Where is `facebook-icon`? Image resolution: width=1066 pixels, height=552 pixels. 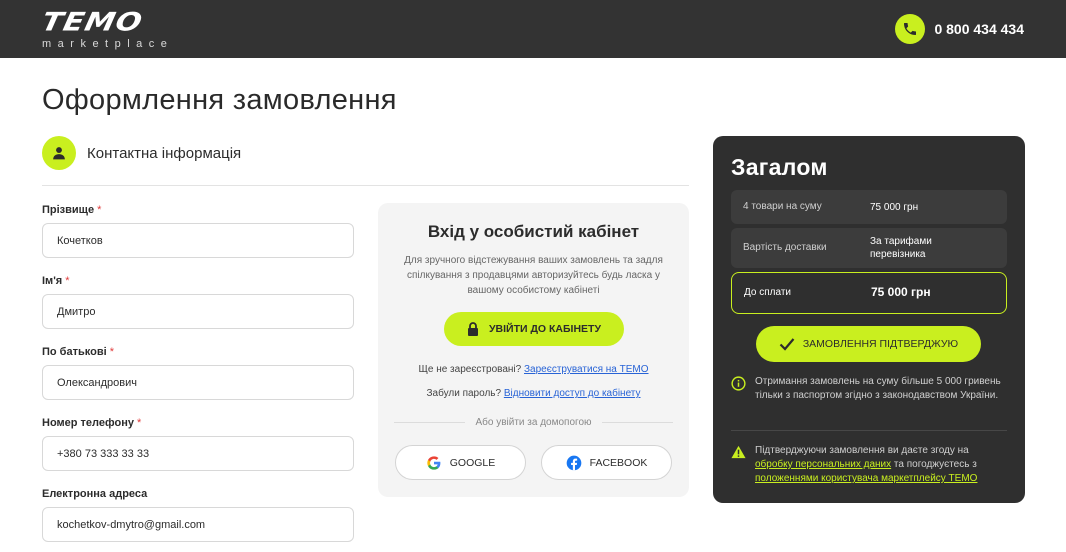
facebook-icon is located at coordinates (573, 462).